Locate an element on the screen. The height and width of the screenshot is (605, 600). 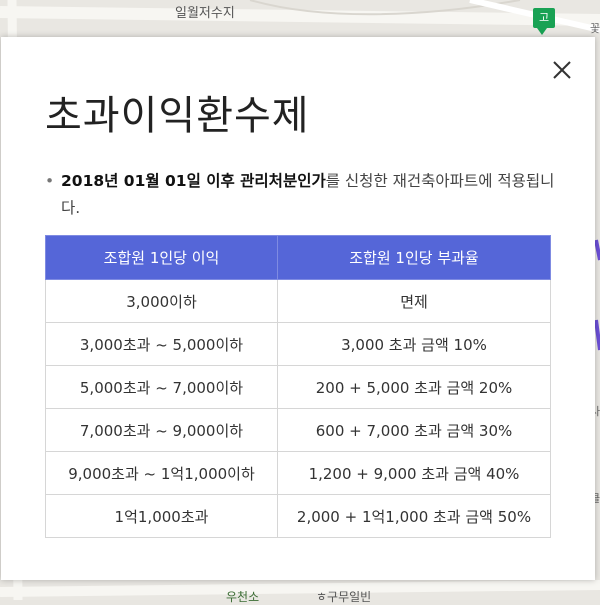
table-header-row: 조합원 1인당 이익 조합원 1인당 부과율 is located at coordinates (298, 257).